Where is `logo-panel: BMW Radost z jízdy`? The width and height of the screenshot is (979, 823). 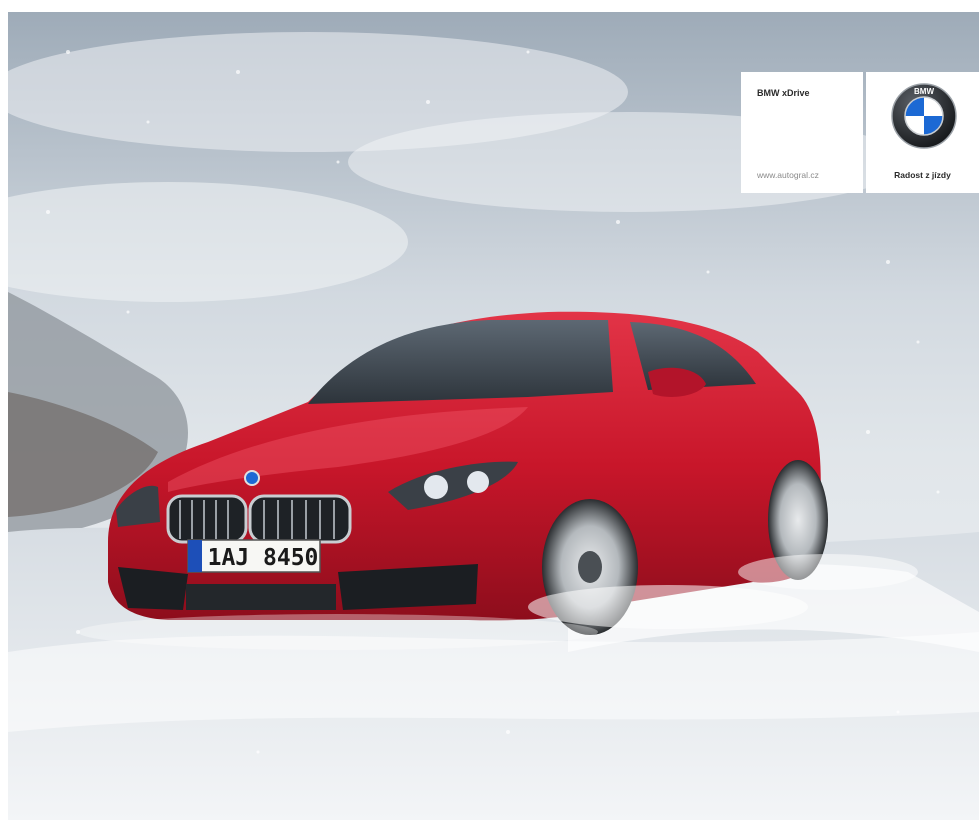 logo-panel: BMW Radost z jízdy is located at coordinates (922, 132).